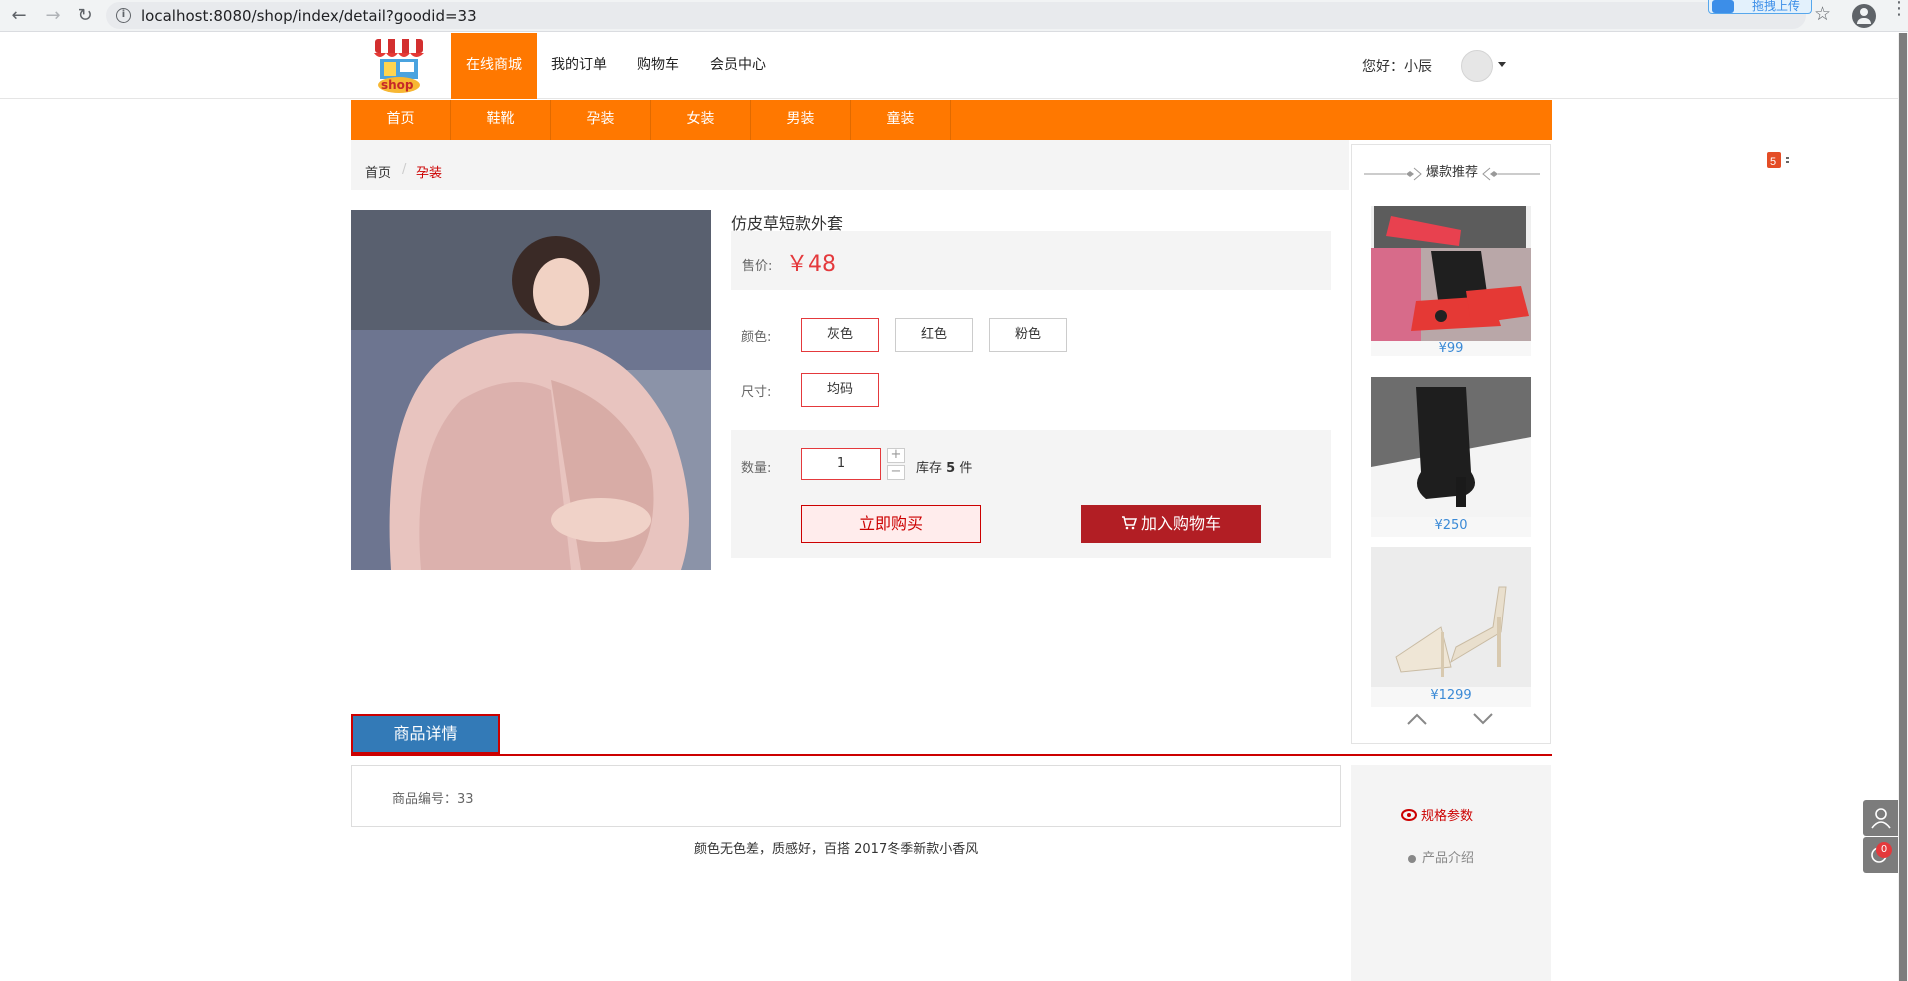 The height and width of the screenshot is (981, 1908). I want to click on drag-upload-extension: 拖拽上传, so click(1760, 7).